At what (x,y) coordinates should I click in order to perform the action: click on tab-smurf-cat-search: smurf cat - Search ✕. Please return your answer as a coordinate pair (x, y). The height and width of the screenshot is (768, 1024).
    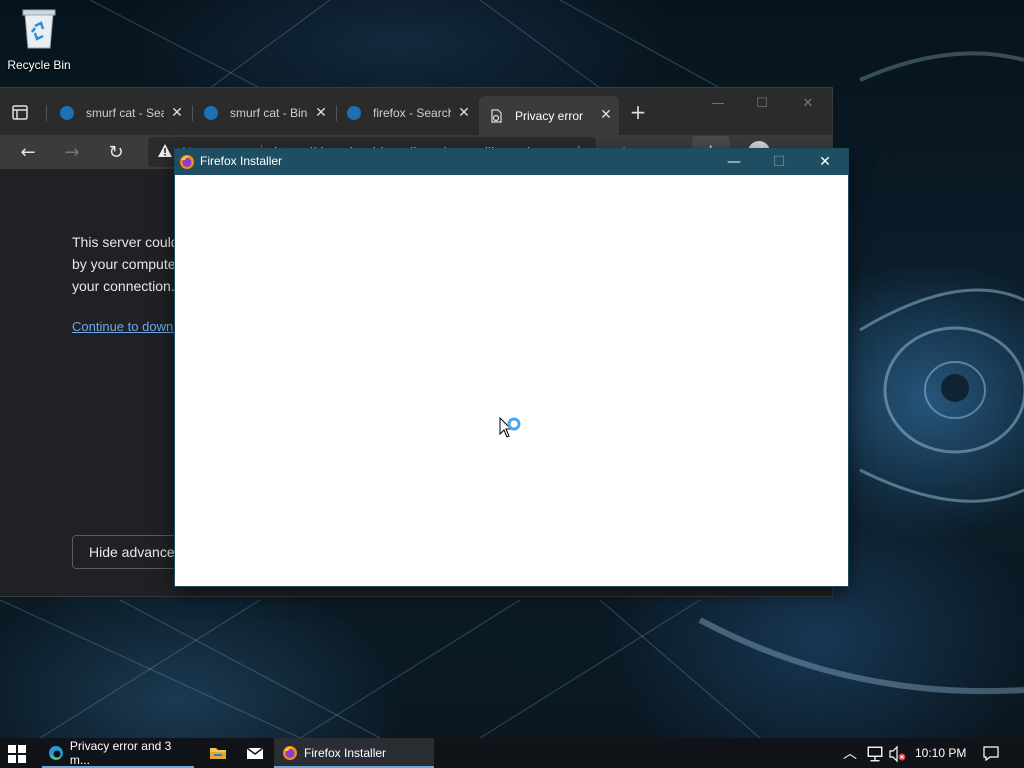
    Looking at the image, I should click on (120, 113).